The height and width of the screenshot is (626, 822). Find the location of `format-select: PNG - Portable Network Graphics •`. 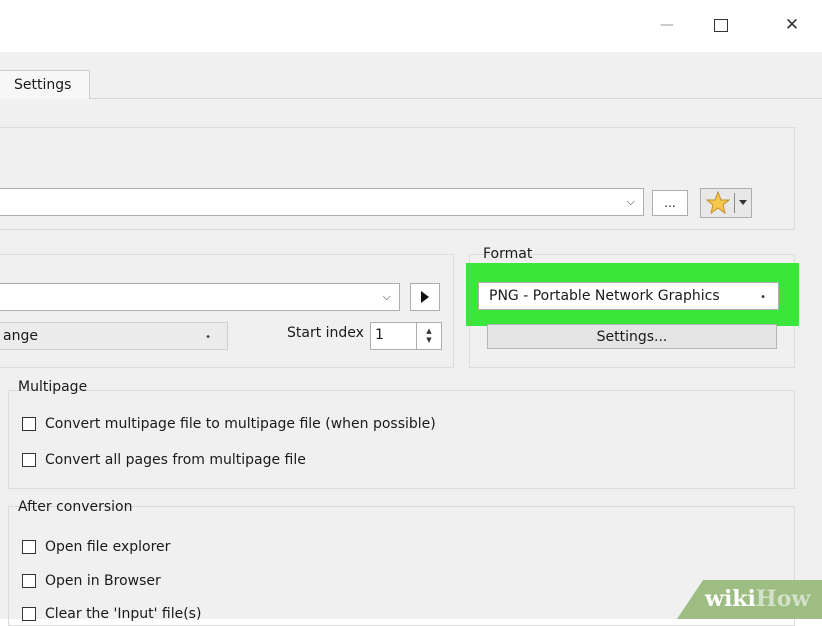

format-select: PNG - Portable Network Graphics • is located at coordinates (628, 296).